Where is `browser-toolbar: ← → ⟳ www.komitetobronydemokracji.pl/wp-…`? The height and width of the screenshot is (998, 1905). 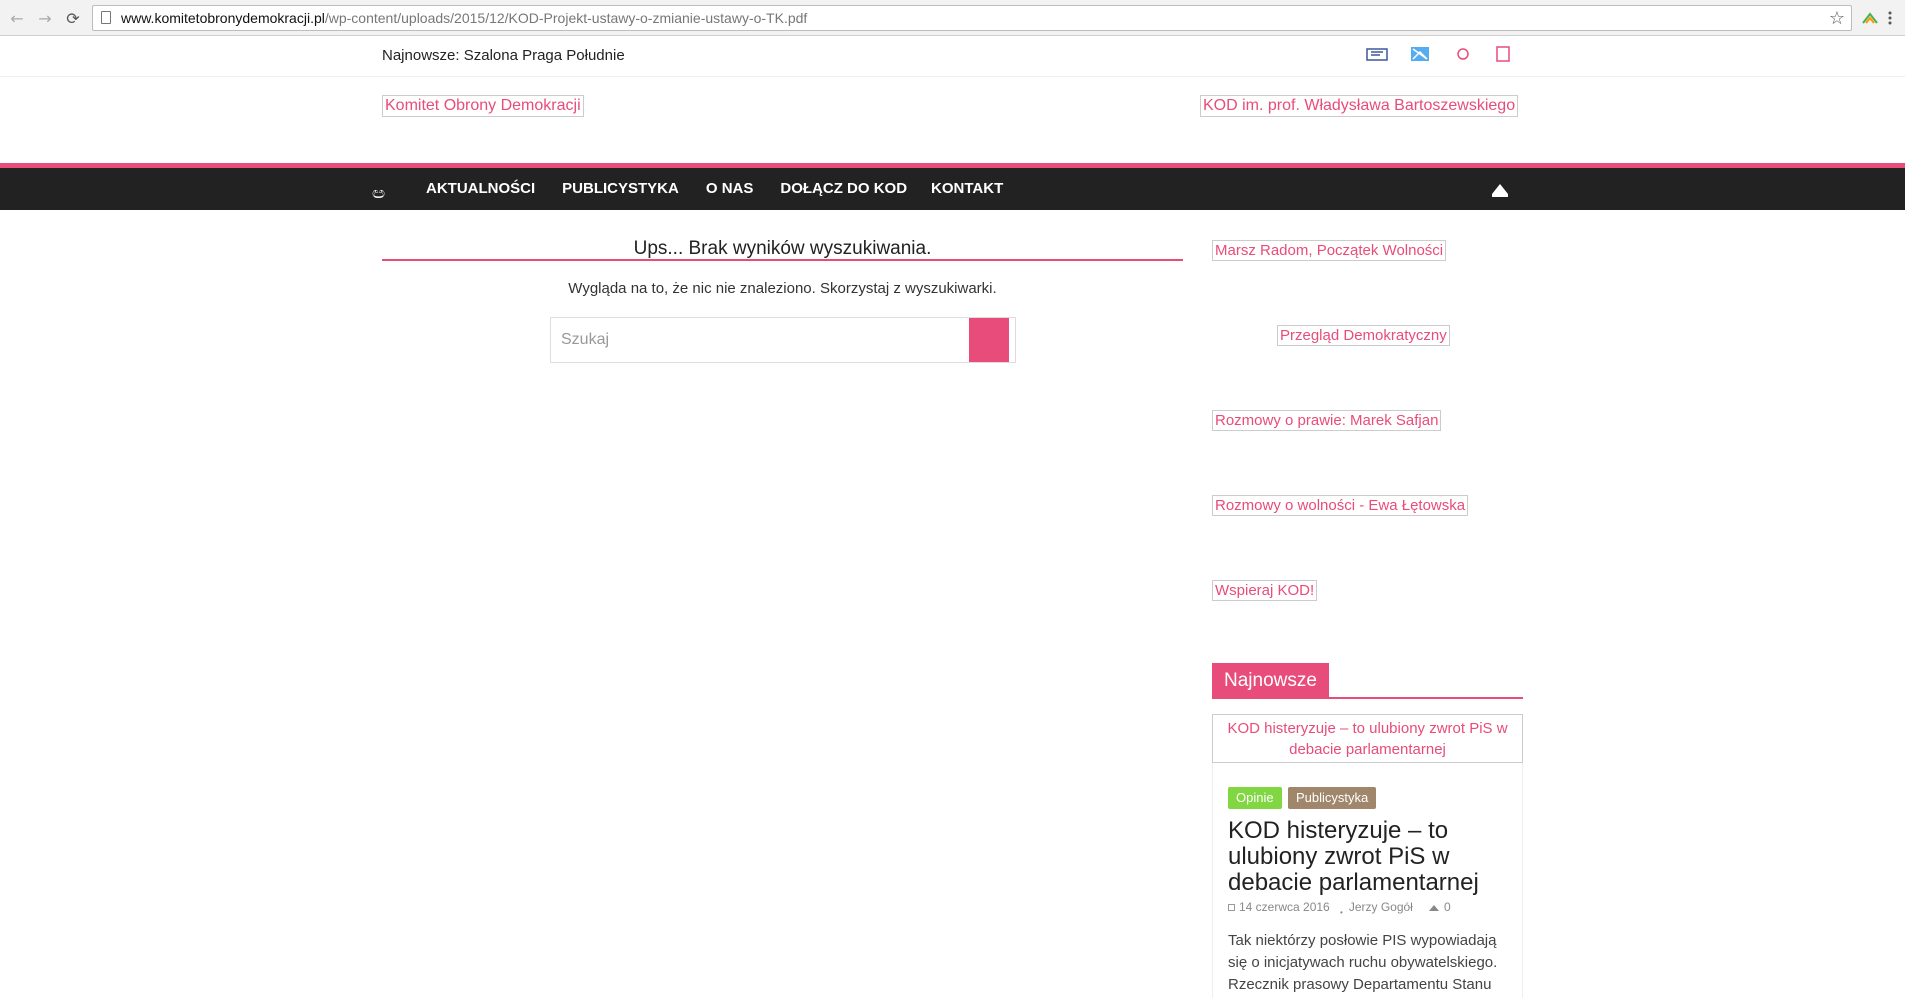 browser-toolbar: ← → ⟳ www.komitetobronydemokracji.pl/wp-… is located at coordinates (952, 18).